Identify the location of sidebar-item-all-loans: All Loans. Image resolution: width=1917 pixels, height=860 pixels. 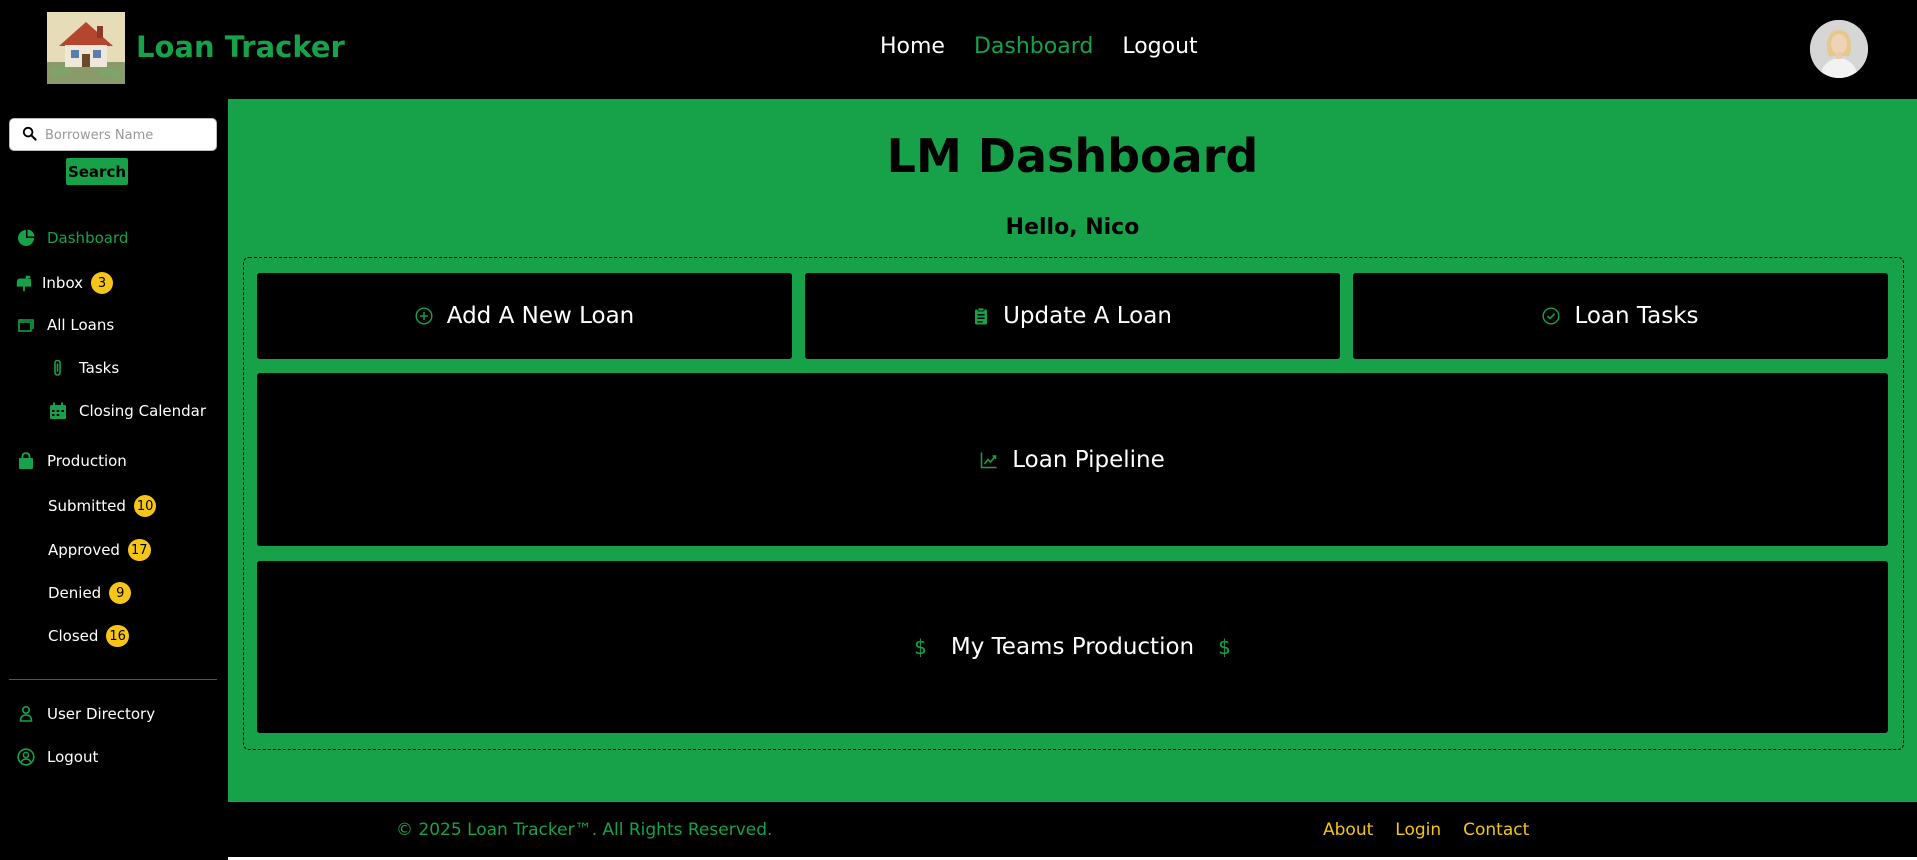
(65, 325).